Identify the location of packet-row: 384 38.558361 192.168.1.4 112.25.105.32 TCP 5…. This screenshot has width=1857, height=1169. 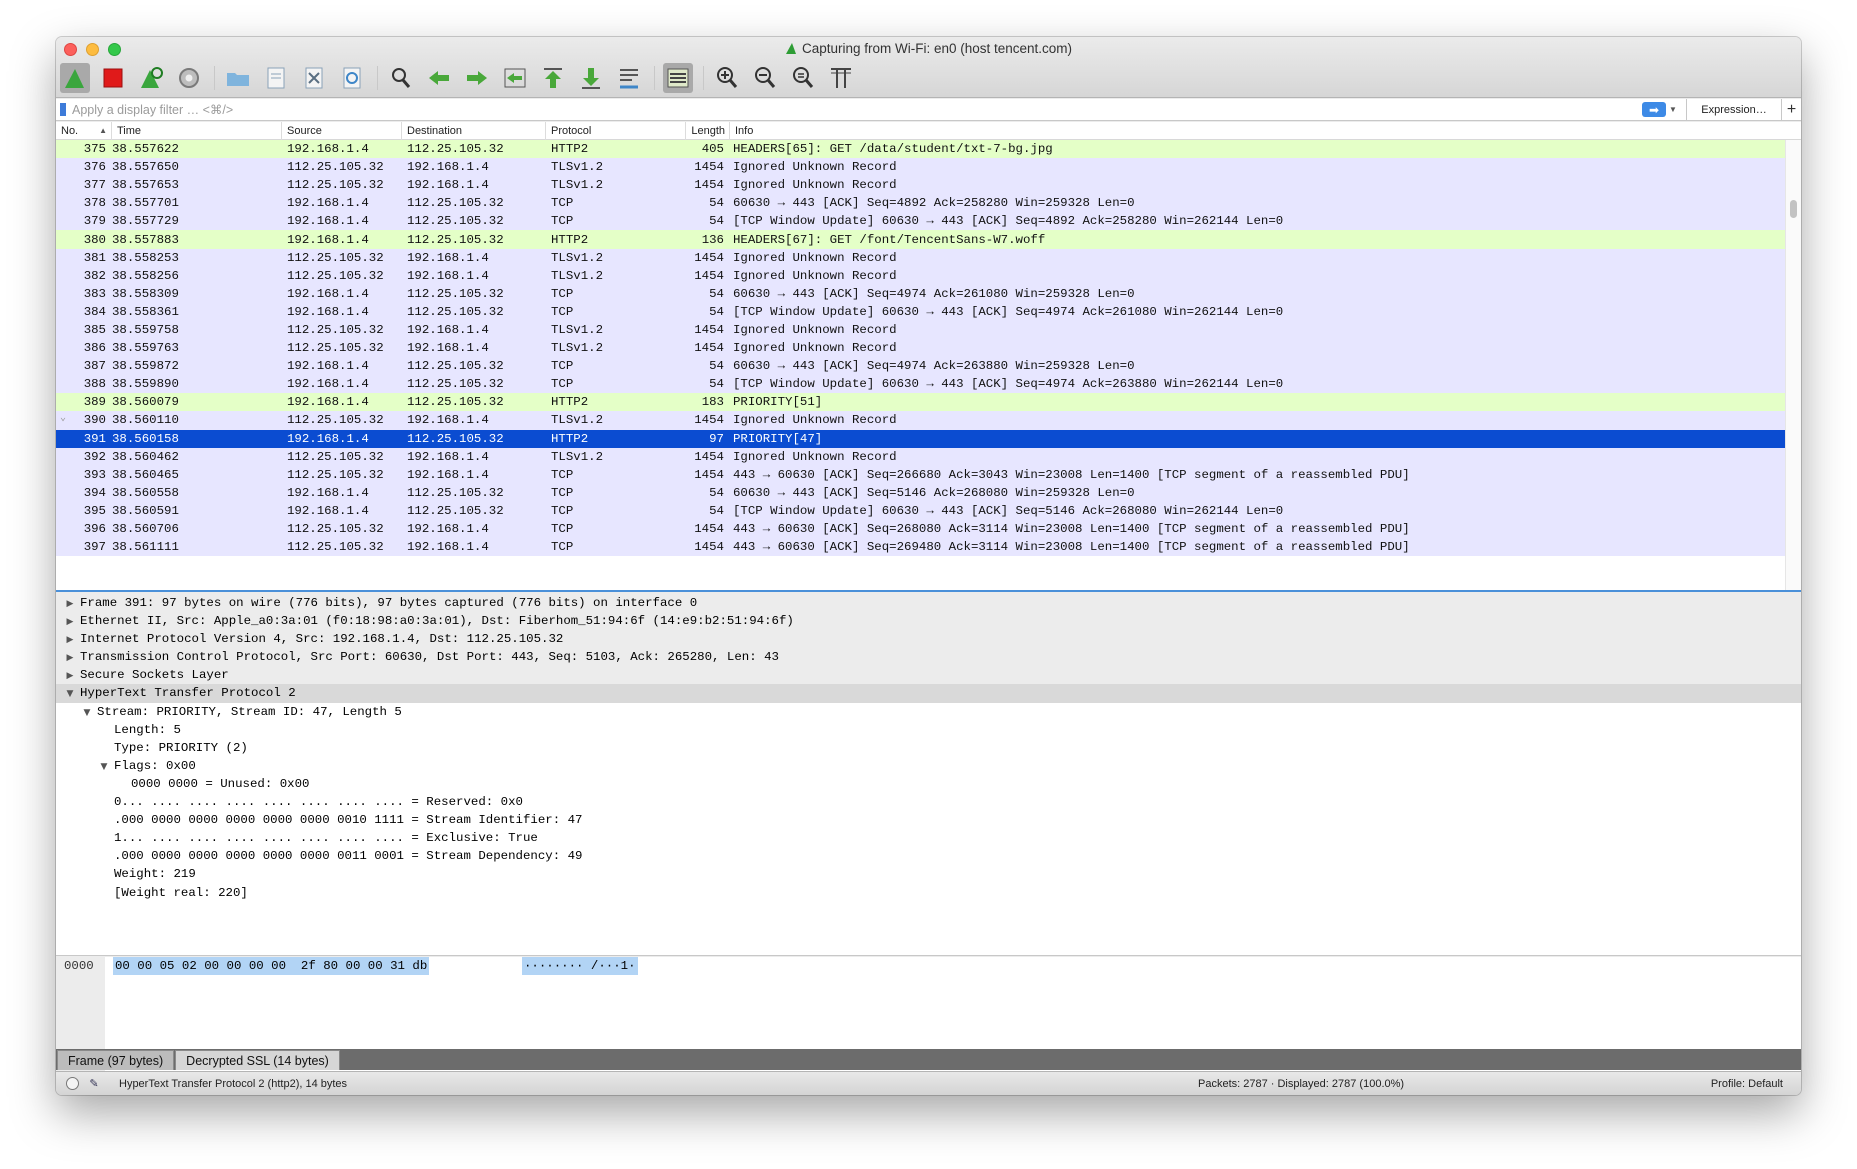
(920, 311).